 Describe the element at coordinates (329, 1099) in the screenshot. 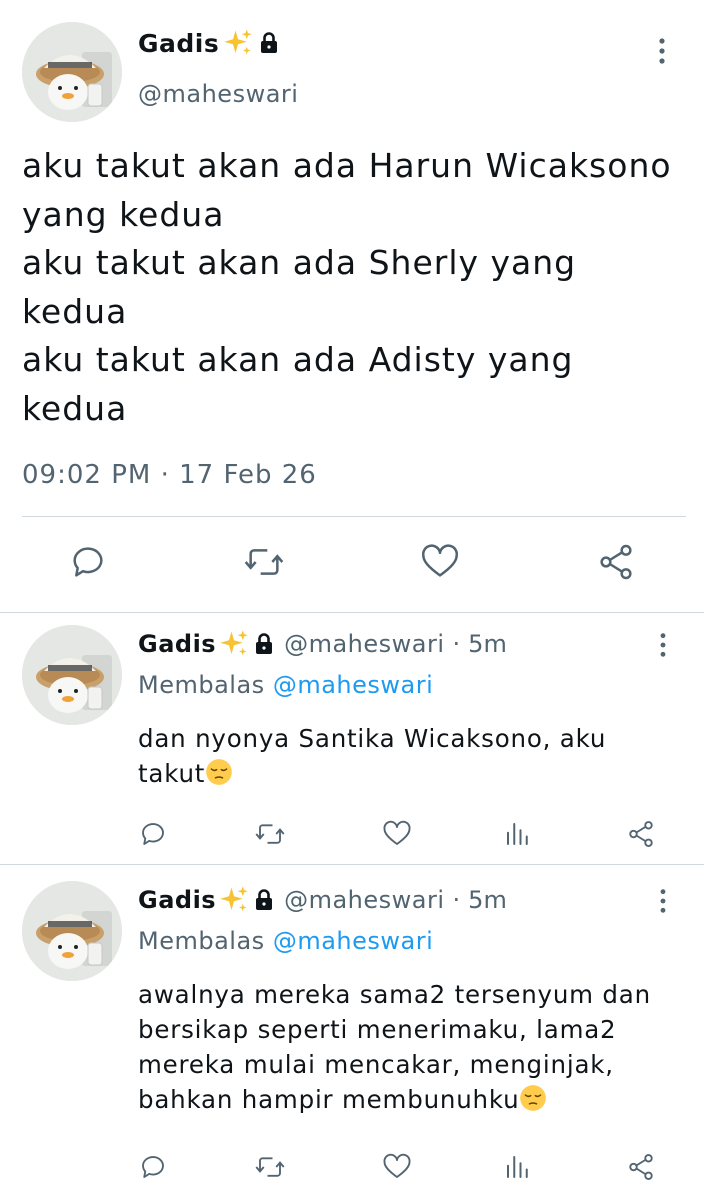

I see `tweet-text-fragment: bahkan hampir membunuhku` at that location.